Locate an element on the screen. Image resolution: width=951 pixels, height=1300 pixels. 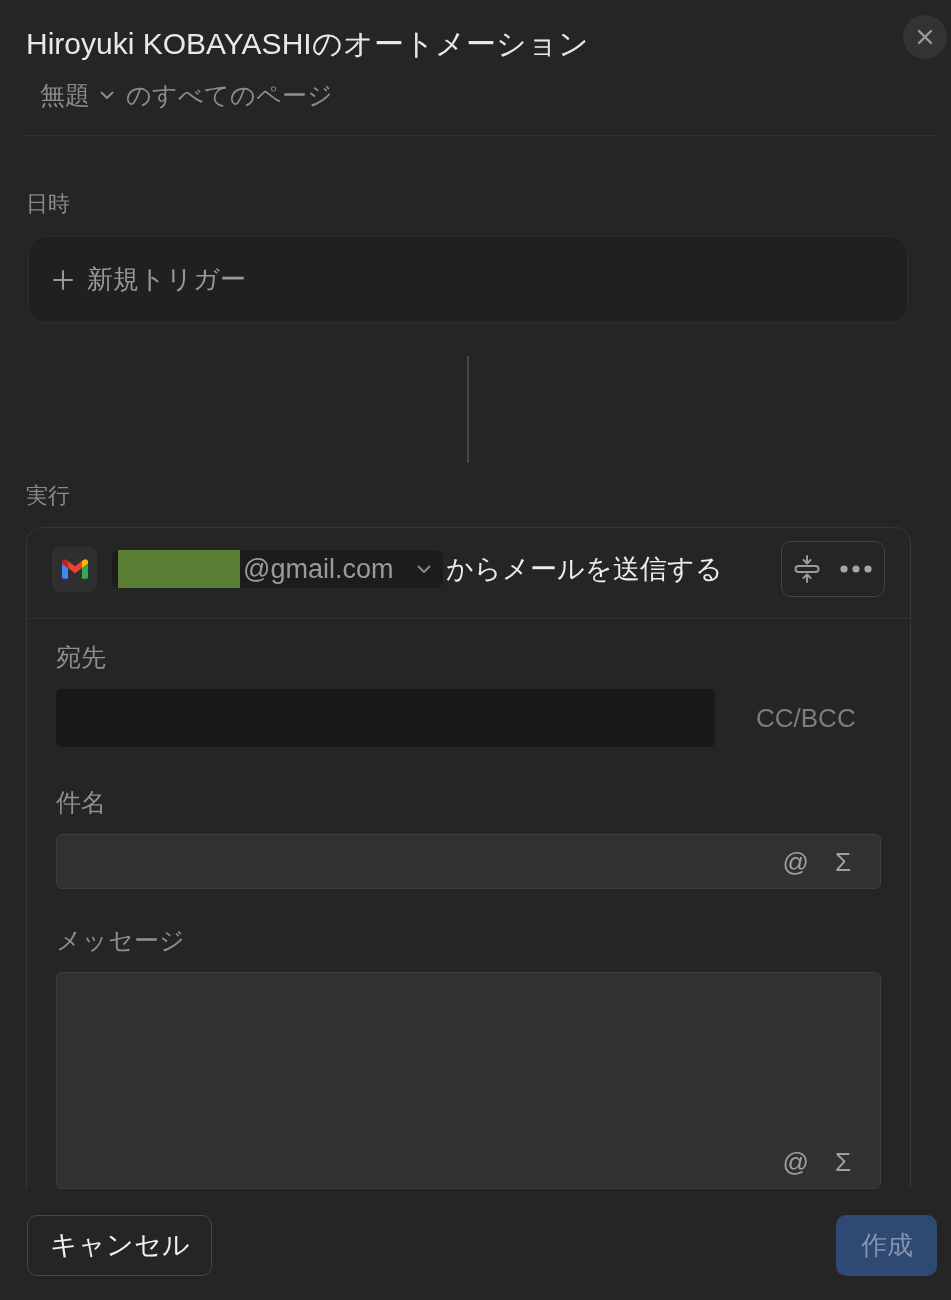
dialog-title: Hiroyuki KOBAYASHIのオートメーション is located at coordinates (307, 44).